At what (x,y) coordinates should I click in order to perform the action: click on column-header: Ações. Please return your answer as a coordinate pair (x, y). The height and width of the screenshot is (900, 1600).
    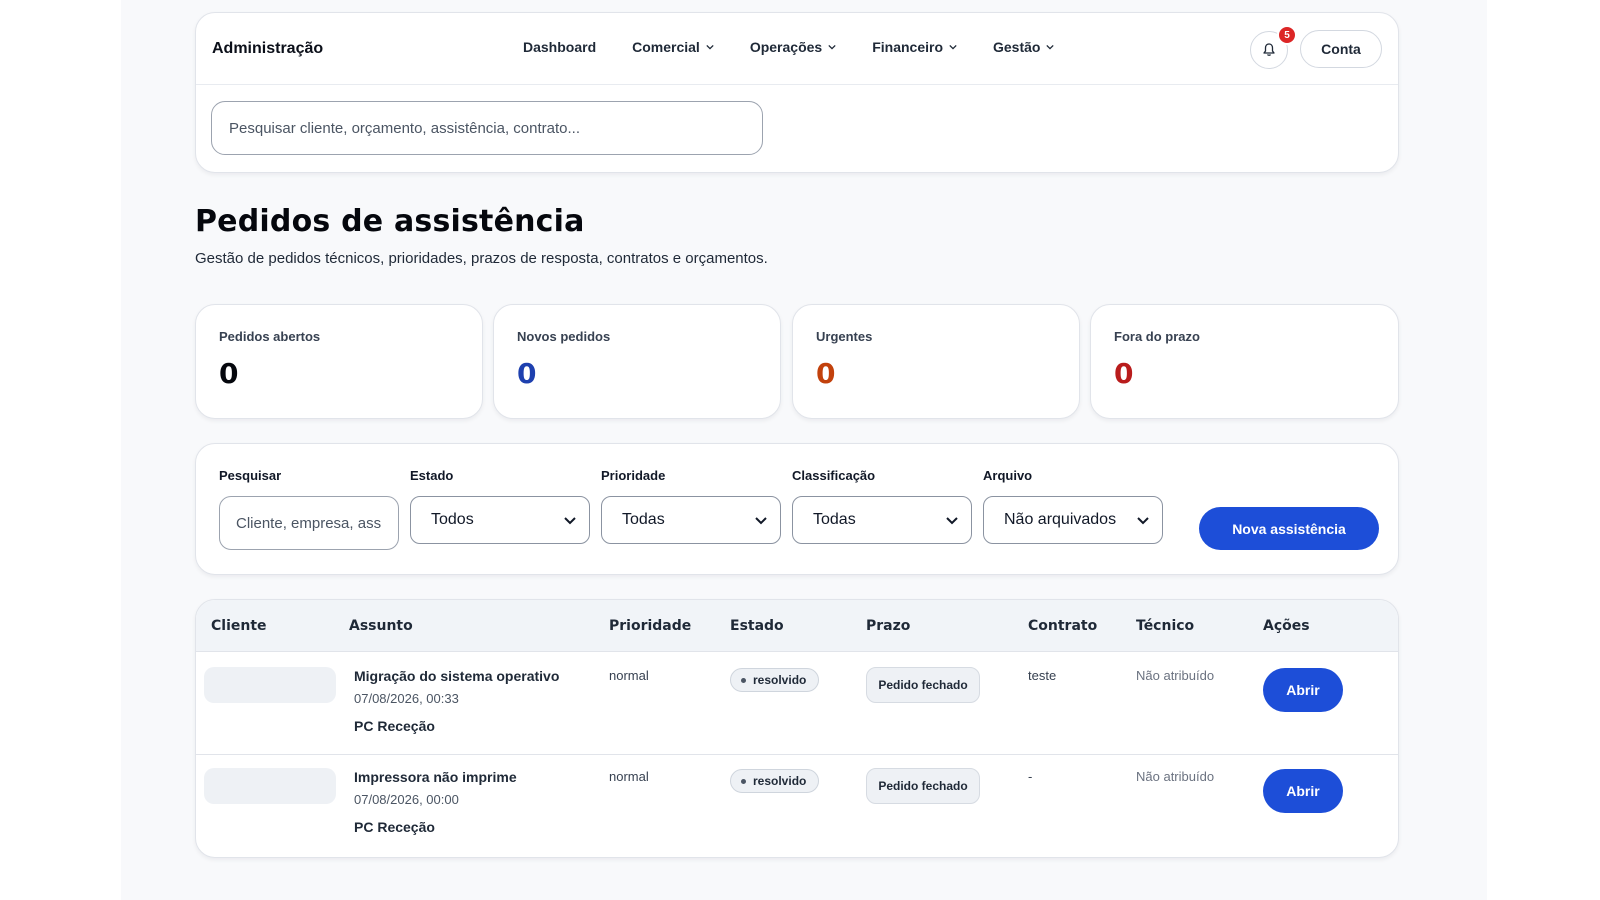
    Looking at the image, I should click on (1286, 626).